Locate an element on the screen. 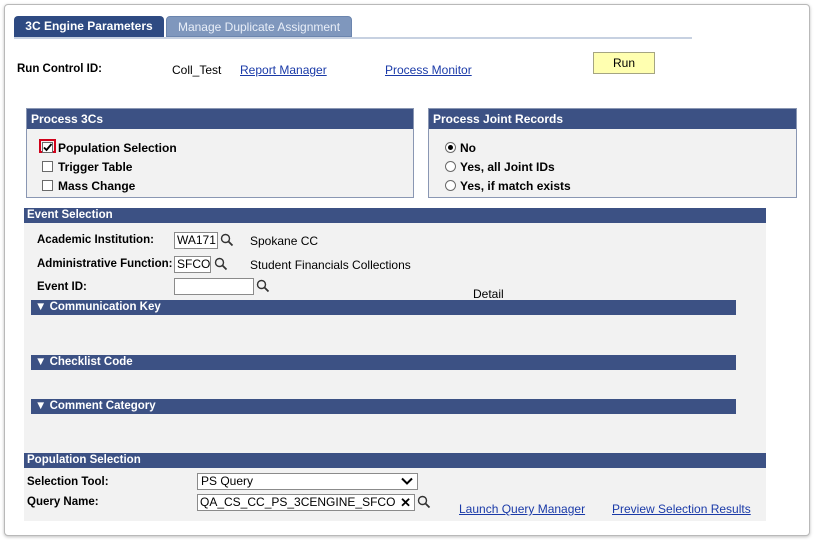 This screenshot has height=540, width=814. run-control-value: Coll_Test is located at coordinates (197, 70).